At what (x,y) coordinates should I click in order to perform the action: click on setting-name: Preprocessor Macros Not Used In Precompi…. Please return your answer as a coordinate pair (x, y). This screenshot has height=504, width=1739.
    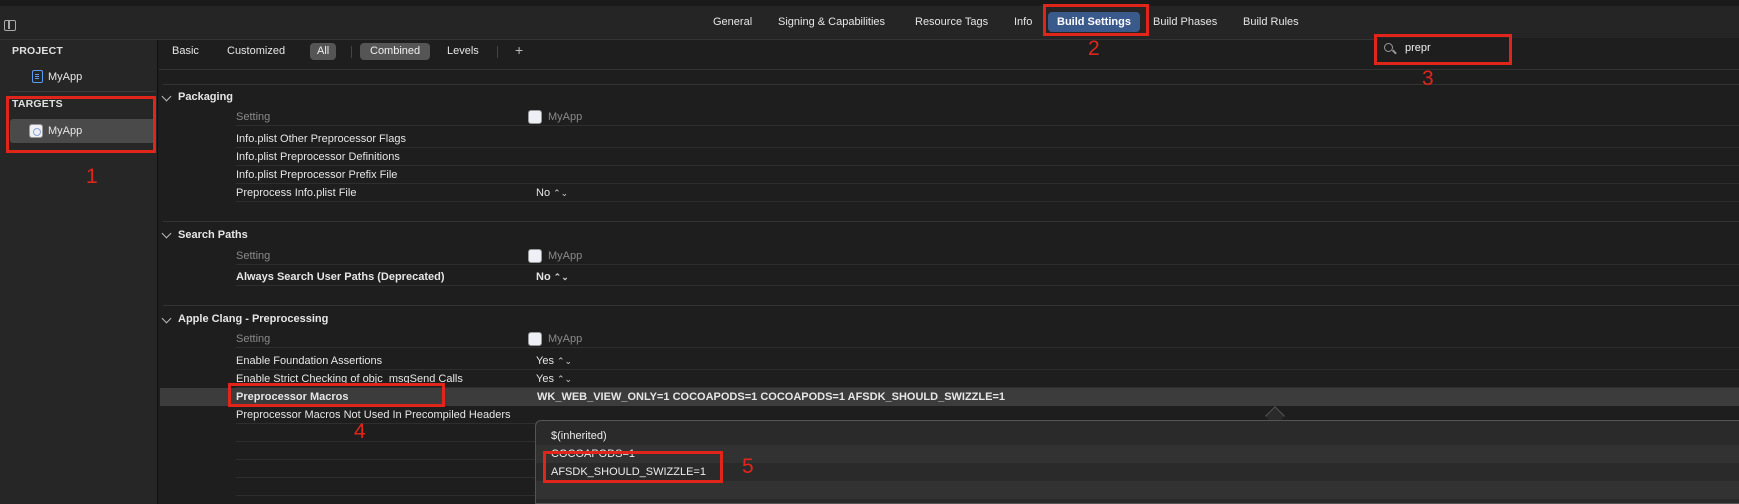
    Looking at the image, I should click on (373, 415).